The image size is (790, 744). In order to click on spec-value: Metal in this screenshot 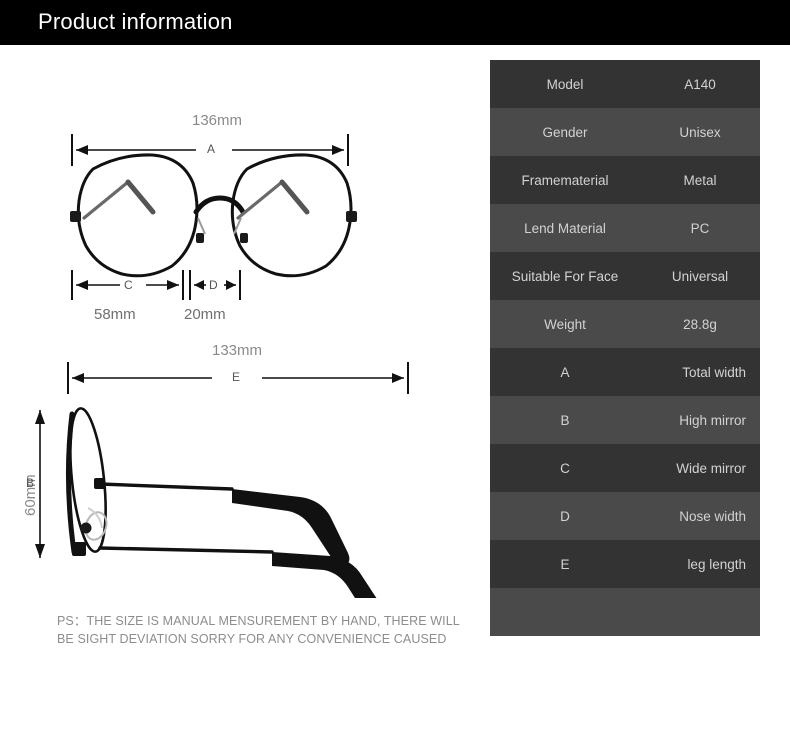, I will do `click(700, 180)`.